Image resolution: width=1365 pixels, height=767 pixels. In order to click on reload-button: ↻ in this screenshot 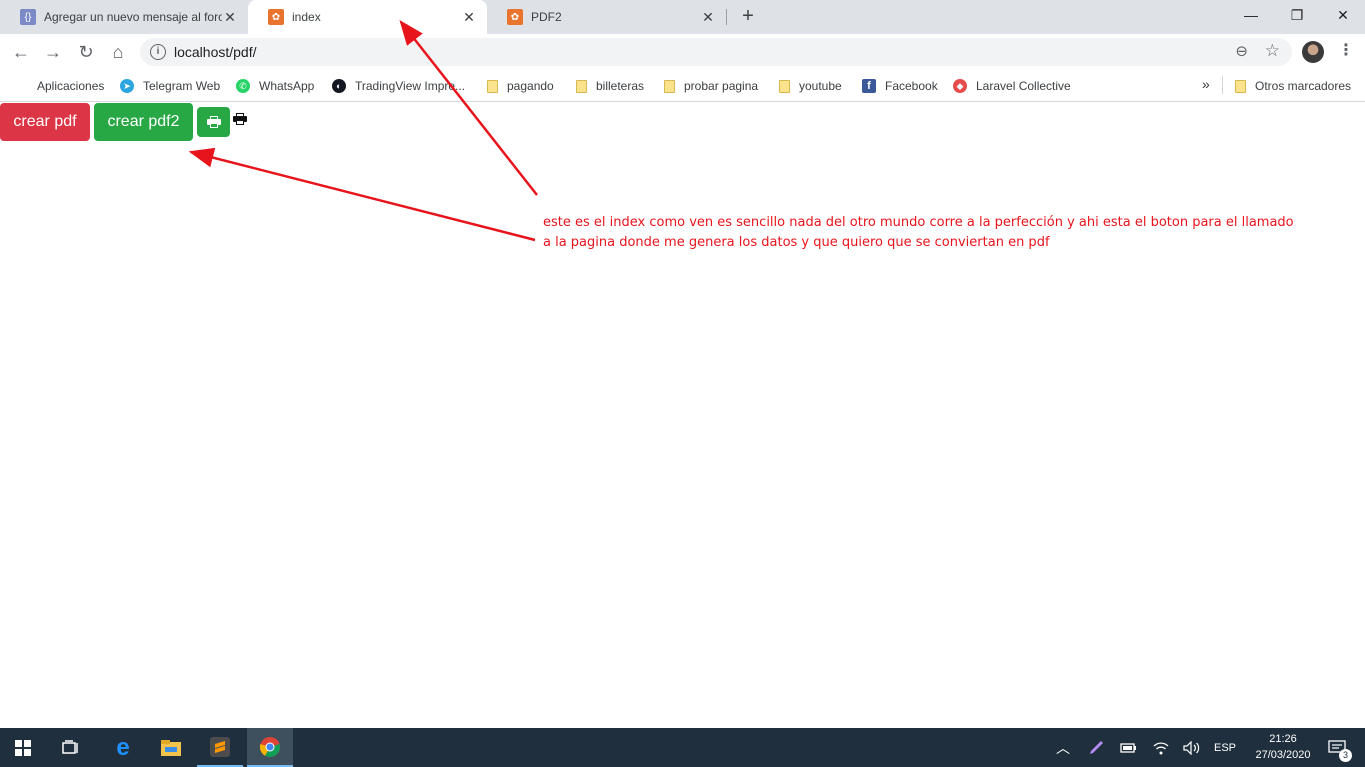, I will do `click(86, 52)`.